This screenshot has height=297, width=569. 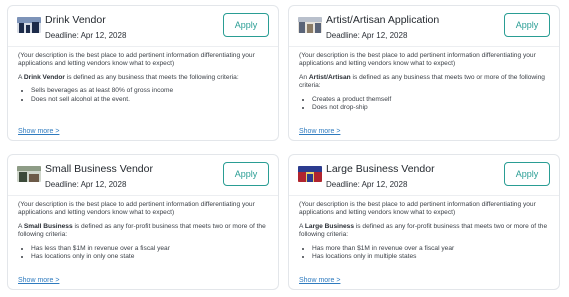 What do you see at coordinates (430, 100) in the screenshot?
I see `criteria-item: Creates a product themself` at bounding box center [430, 100].